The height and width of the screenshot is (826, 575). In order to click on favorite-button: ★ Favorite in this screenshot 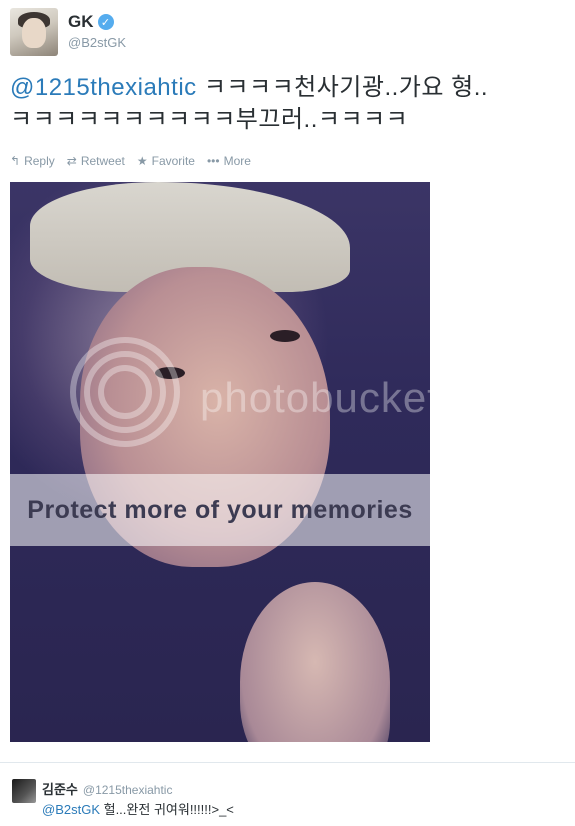, I will do `click(166, 161)`.